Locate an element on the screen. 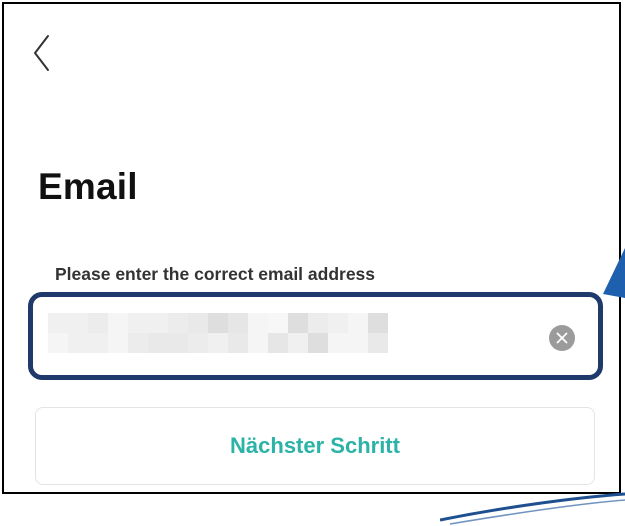 The height and width of the screenshot is (526, 625). back-button is located at coordinates (43, 53).